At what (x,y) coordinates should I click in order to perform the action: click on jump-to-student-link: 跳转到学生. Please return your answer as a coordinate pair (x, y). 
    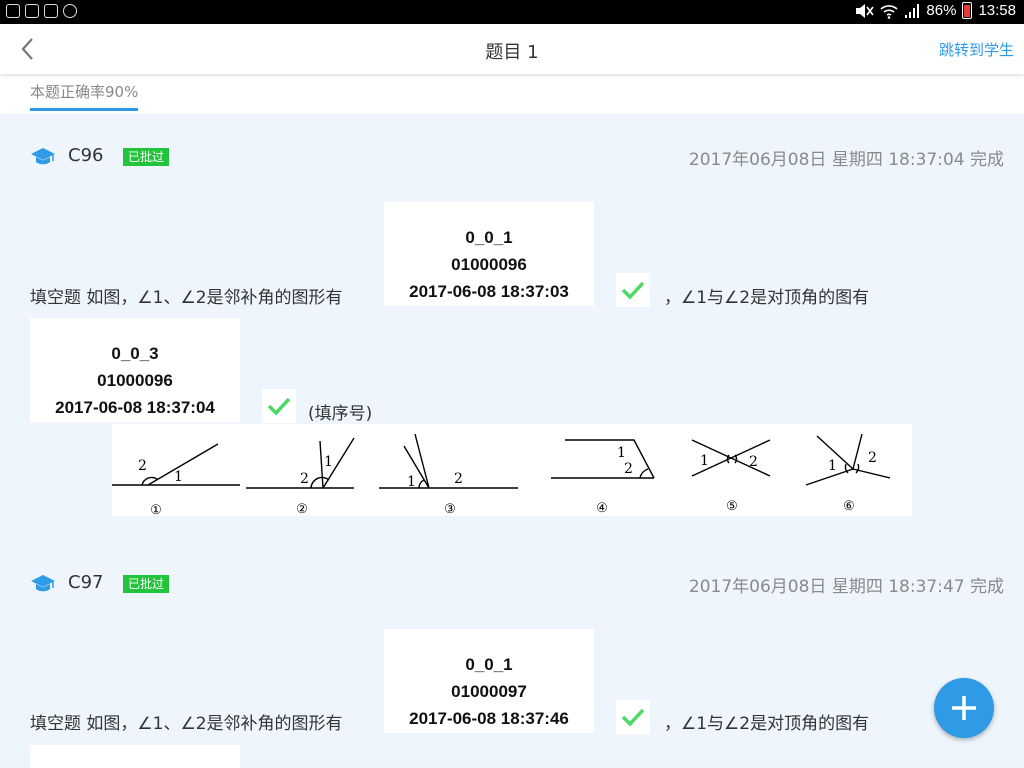
    Looking at the image, I should click on (976, 49).